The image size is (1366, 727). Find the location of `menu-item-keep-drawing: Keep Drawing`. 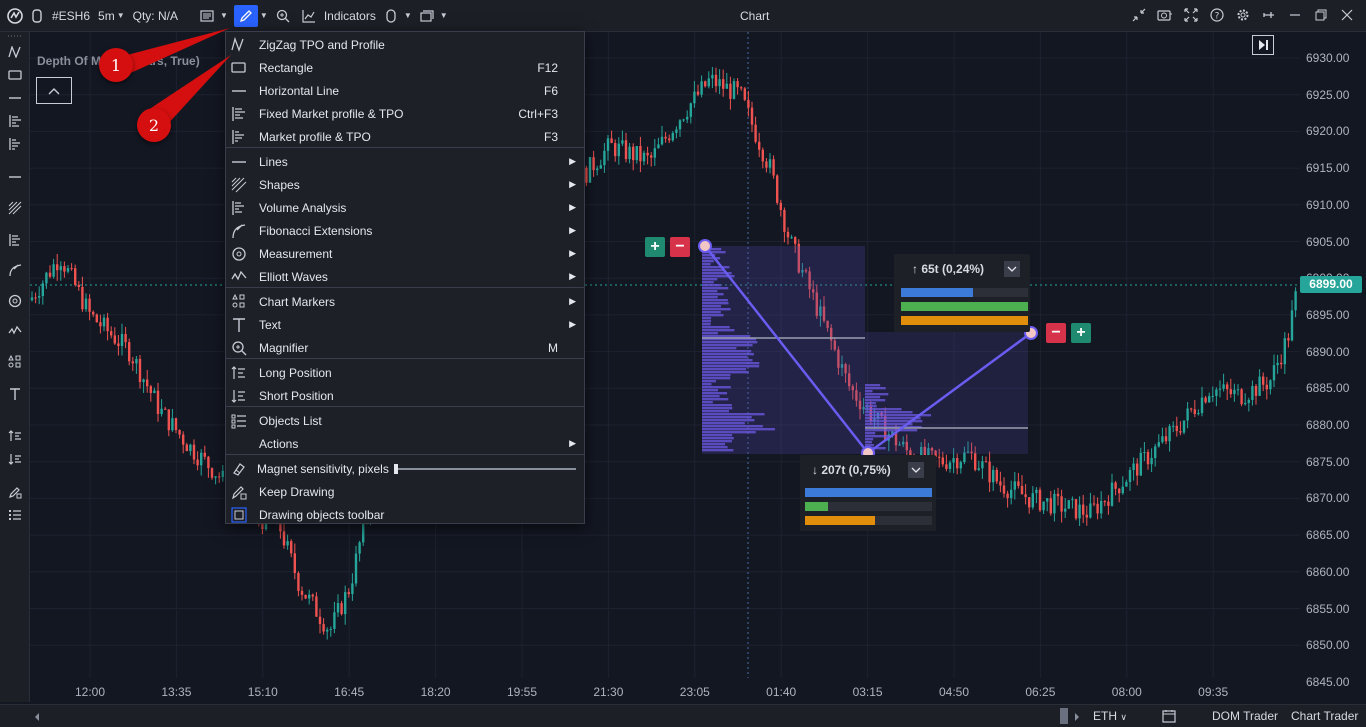

menu-item-keep-drawing: Keep Drawing is located at coordinates (405, 491).